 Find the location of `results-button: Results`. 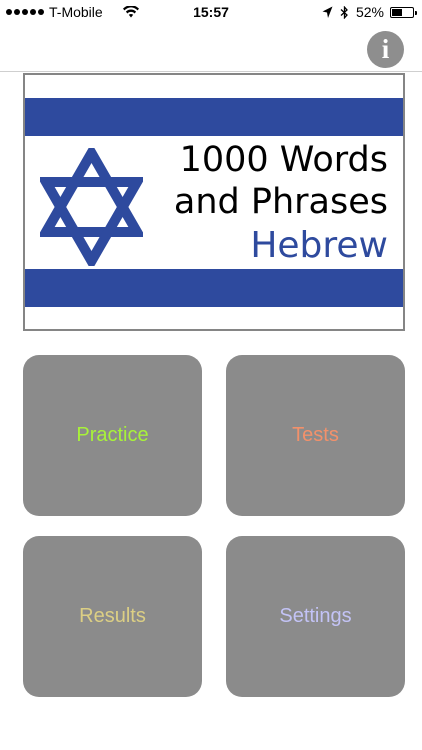

results-button: Results is located at coordinates (112, 616).